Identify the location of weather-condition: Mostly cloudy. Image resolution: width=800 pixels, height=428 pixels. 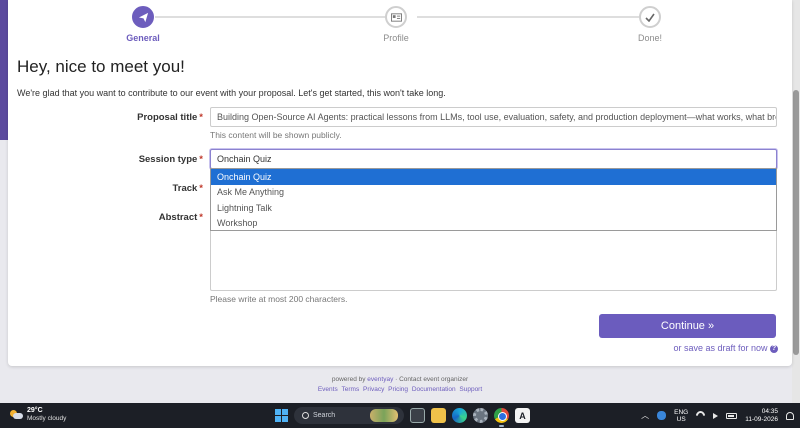
(47, 418).